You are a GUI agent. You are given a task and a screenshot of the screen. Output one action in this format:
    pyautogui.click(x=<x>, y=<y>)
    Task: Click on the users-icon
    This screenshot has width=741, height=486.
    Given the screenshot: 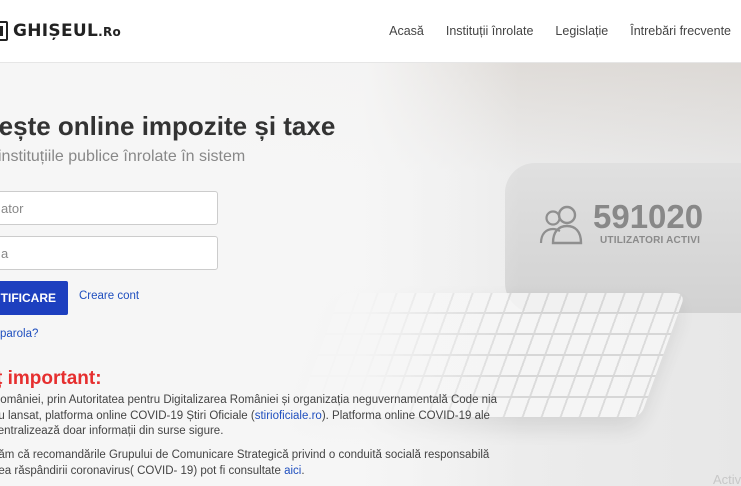 What is the action you would take?
    pyautogui.click(x=561, y=225)
    